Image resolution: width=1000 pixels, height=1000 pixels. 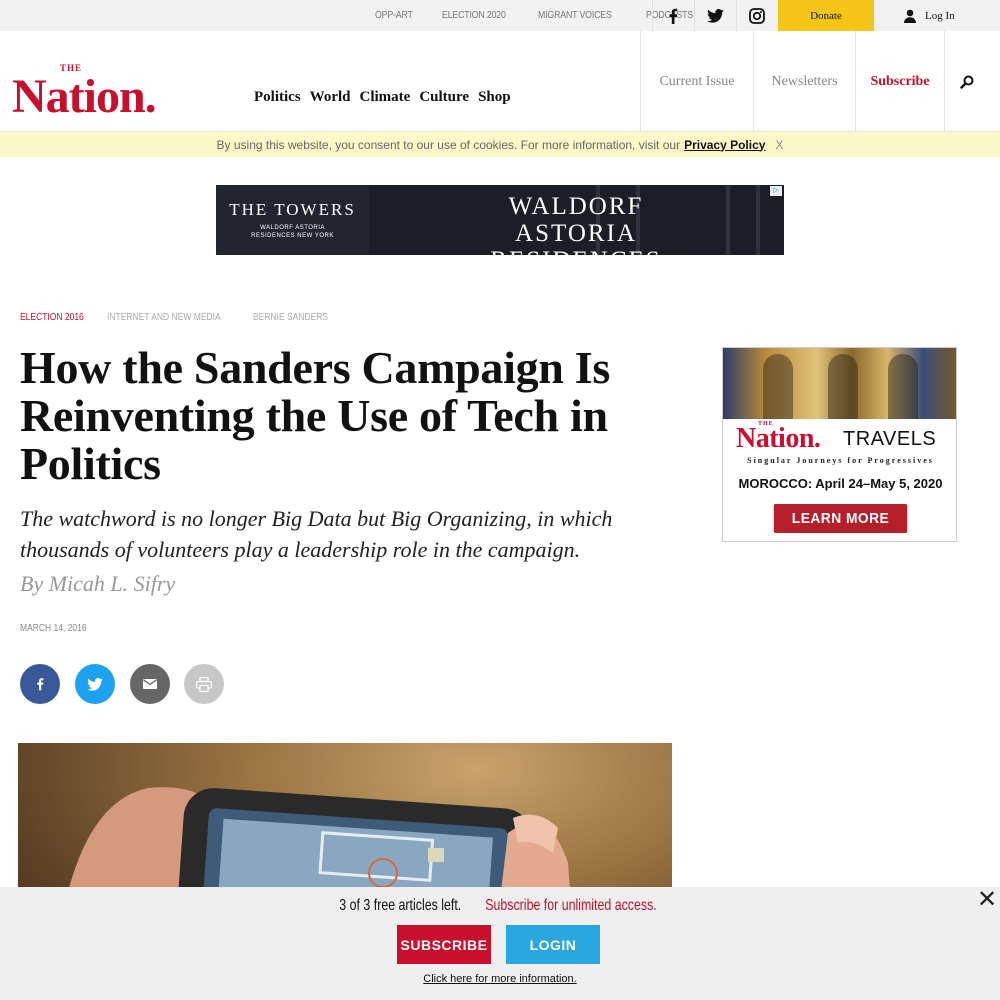 I want to click on print-button, so click(x=204, y=684).